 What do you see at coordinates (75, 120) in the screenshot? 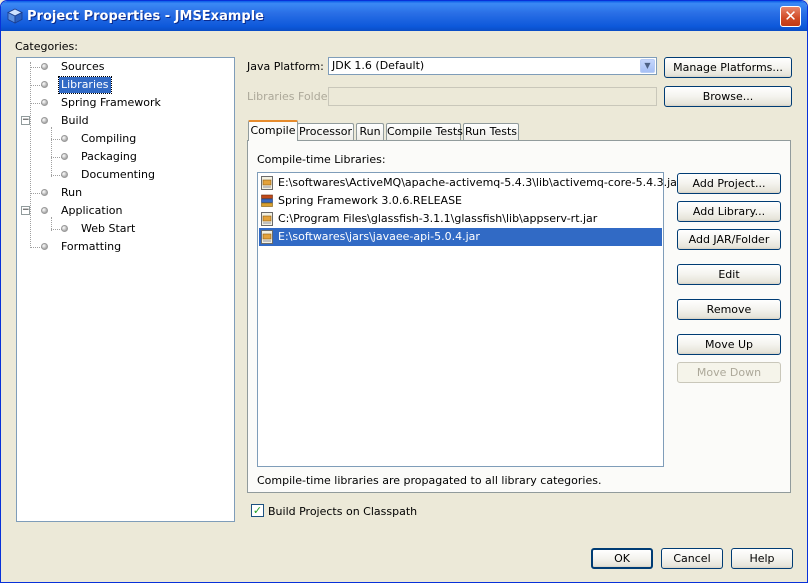
I see `category-label: Build` at bounding box center [75, 120].